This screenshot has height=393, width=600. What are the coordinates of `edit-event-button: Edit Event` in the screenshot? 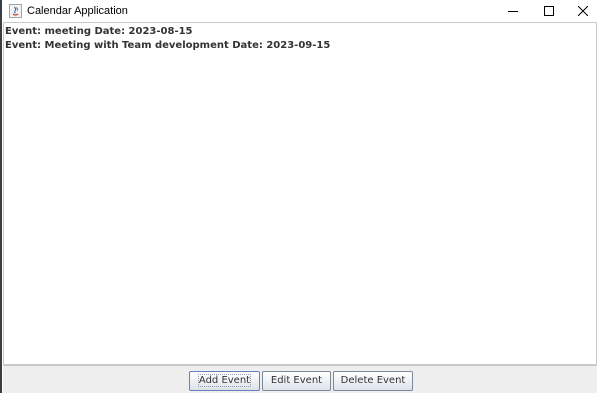 It's located at (296, 381).